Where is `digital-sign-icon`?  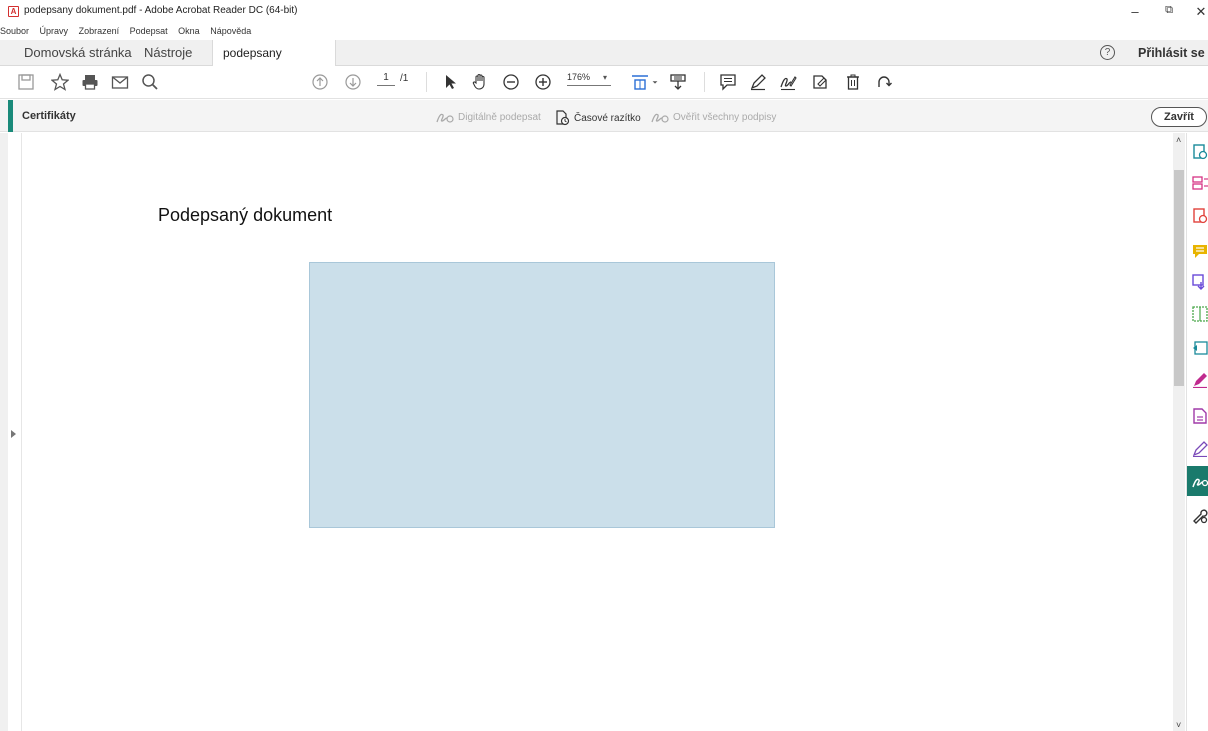
digital-sign-icon is located at coordinates (445, 118).